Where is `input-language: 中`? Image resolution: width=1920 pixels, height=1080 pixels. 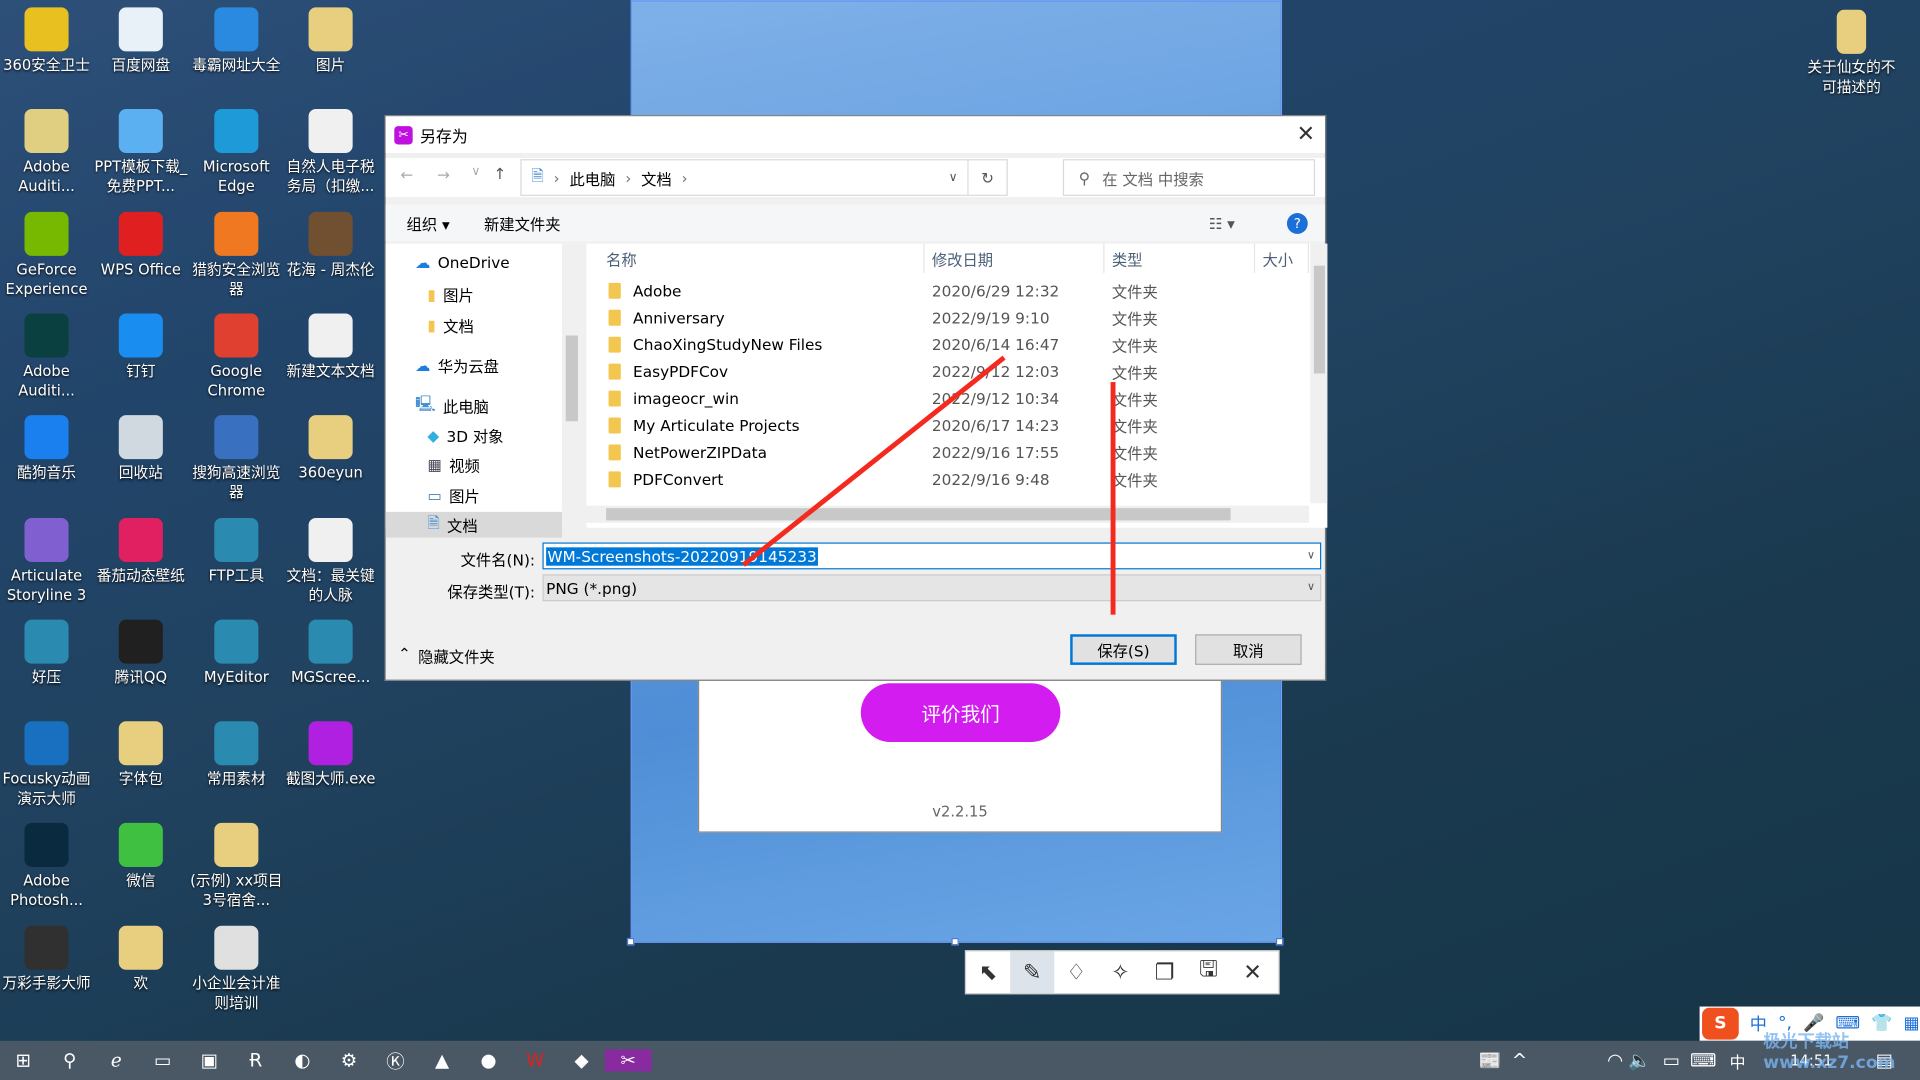 input-language: 中 is located at coordinates (1737, 1060).